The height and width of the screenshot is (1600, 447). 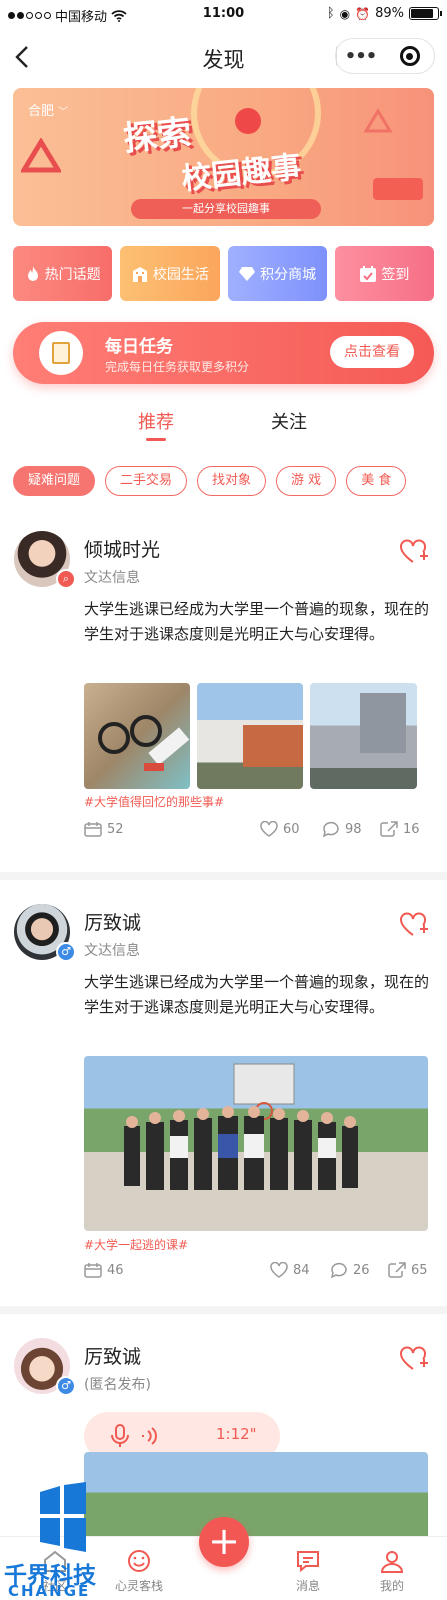 What do you see at coordinates (256, 1272) in the screenshot?
I see `post-stats: 46 84 26 65` at bounding box center [256, 1272].